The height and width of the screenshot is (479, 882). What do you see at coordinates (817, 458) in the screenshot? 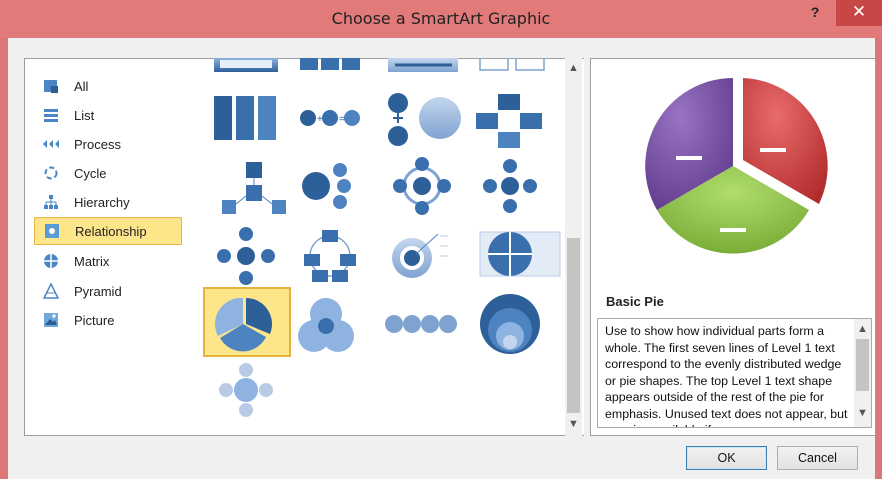
I see `cancel-button: Cancel` at bounding box center [817, 458].